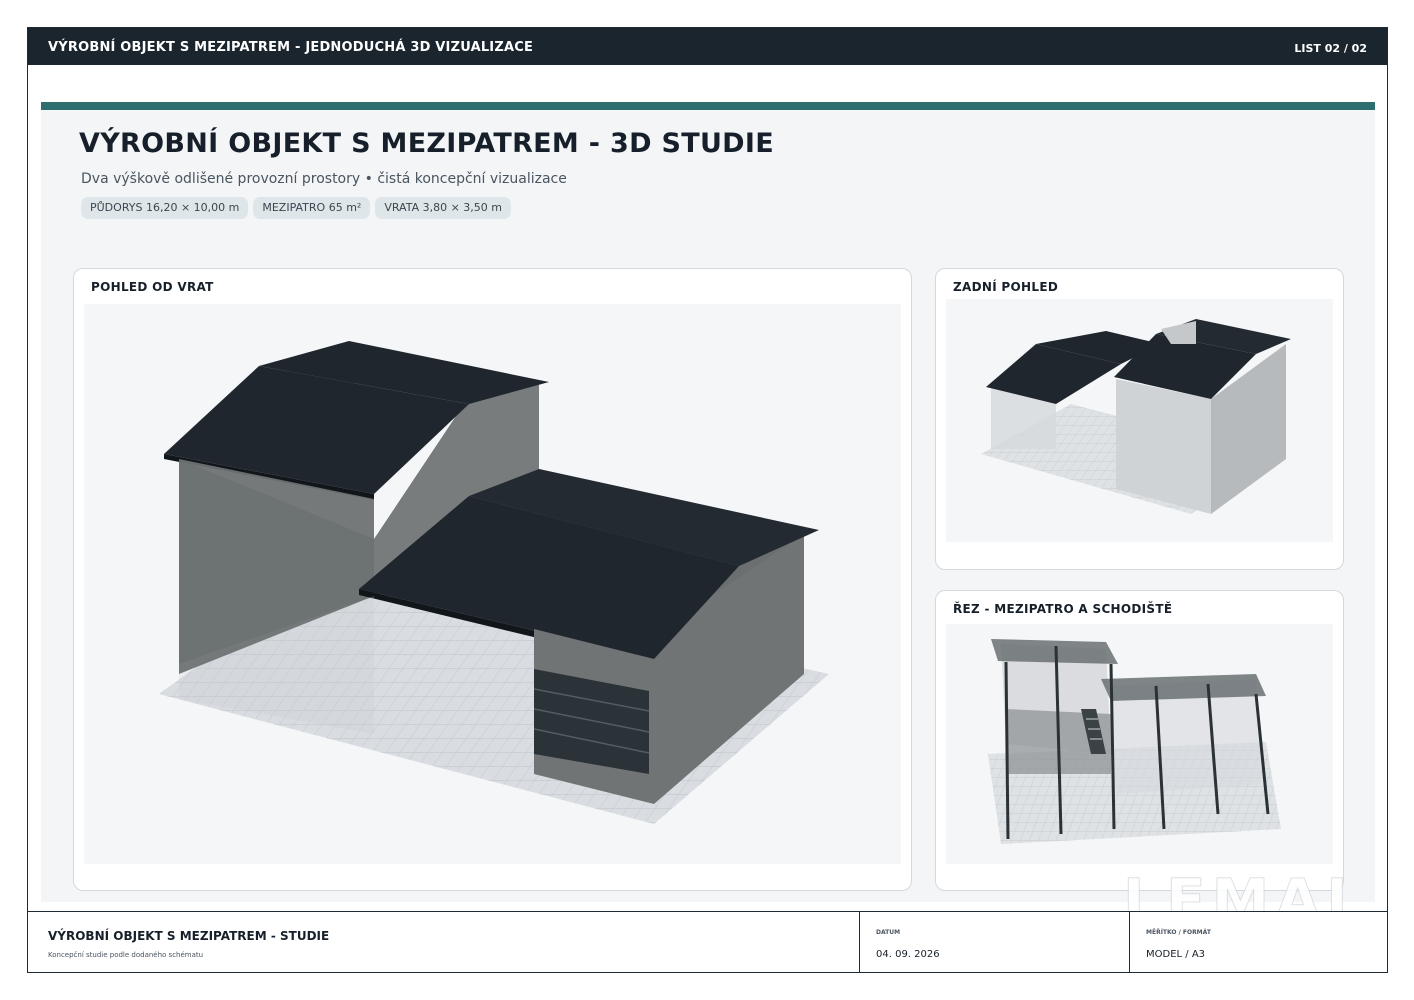  What do you see at coordinates (165, 208) in the screenshot?
I see `chip-floor-plan: PŮDORYS 16,20 × 10,00 m` at bounding box center [165, 208].